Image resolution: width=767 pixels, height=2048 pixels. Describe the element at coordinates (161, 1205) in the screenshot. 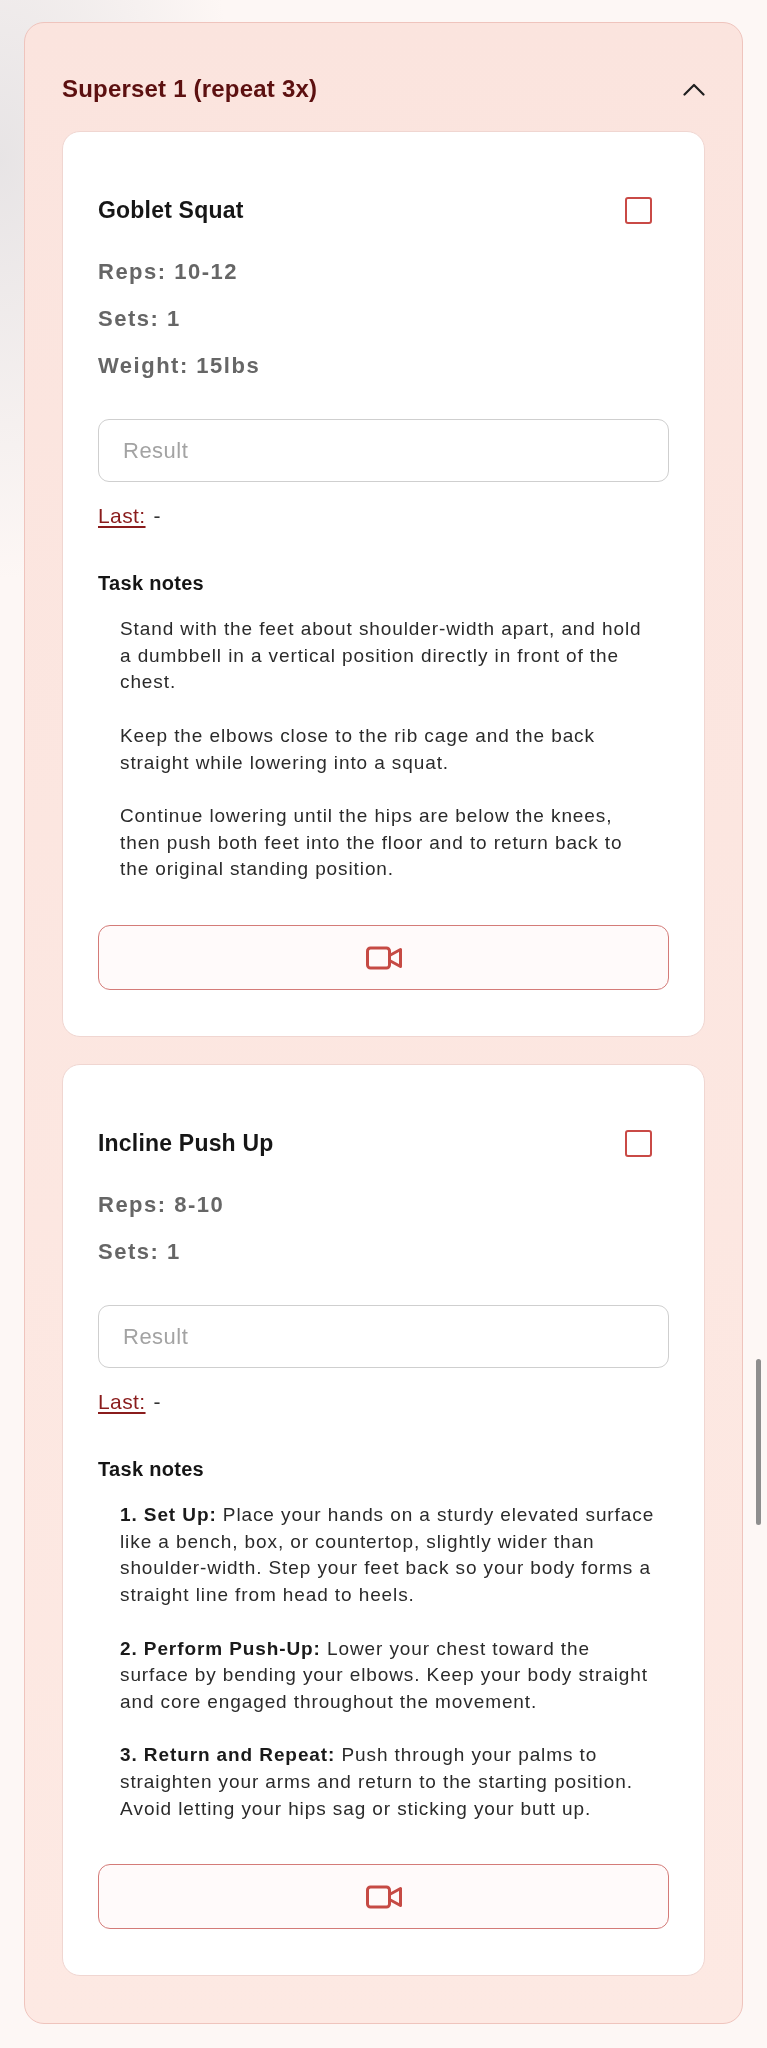

I see `exercise-stat: Reps: 8-10` at that location.